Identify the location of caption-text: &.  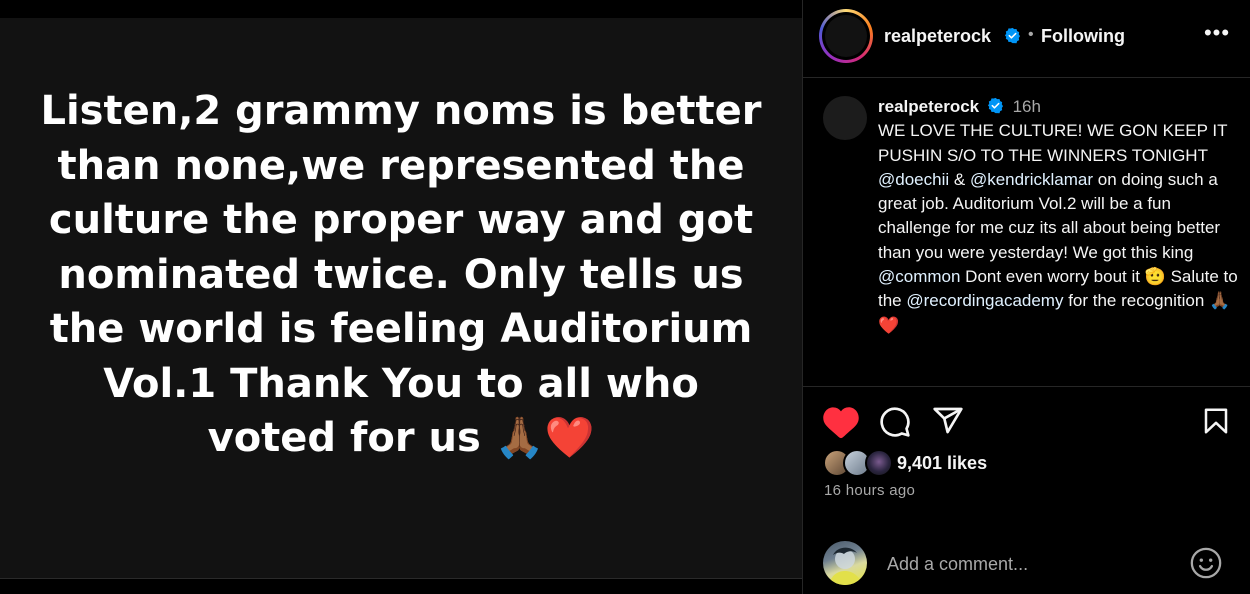
(959, 179).